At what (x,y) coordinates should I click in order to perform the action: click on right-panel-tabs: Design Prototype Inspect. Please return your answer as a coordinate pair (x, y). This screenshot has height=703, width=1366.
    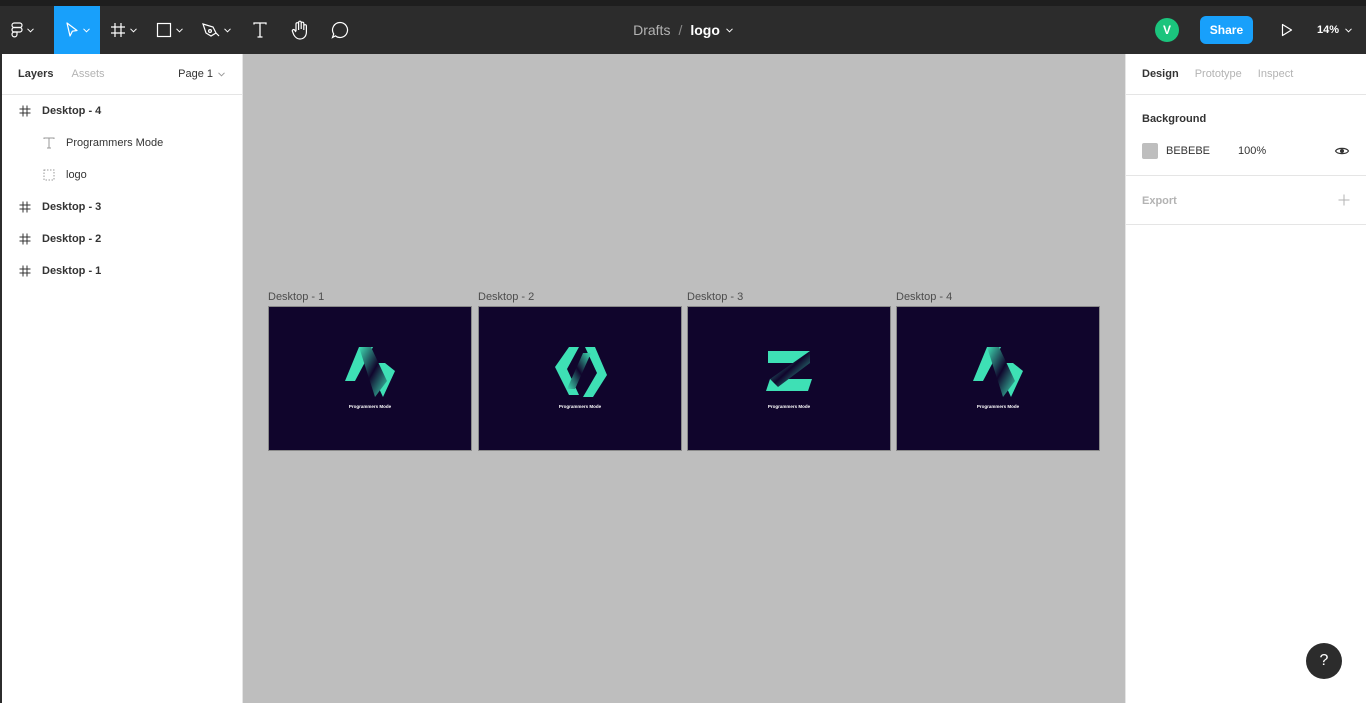
    Looking at the image, I should click on (1246, 74).